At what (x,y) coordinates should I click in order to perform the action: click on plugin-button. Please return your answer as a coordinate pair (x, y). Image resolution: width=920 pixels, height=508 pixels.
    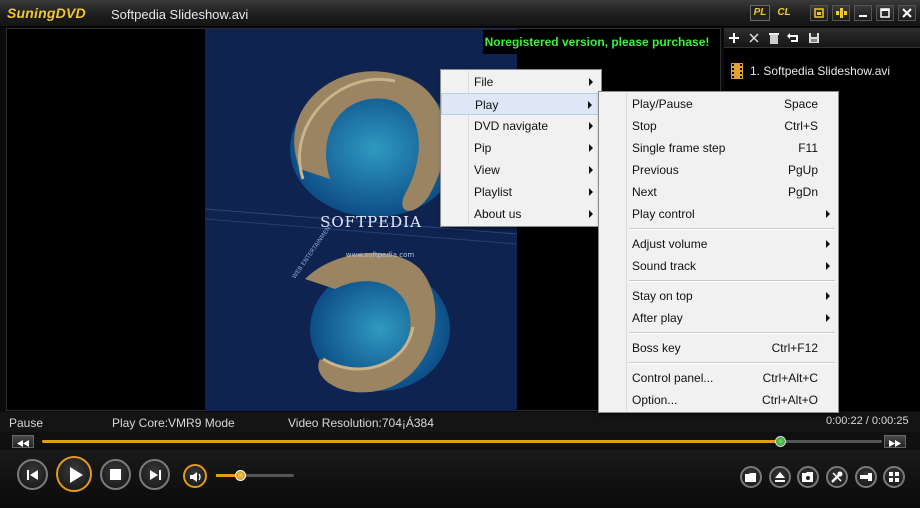
    Looking at the image, I should click on (866, 477).